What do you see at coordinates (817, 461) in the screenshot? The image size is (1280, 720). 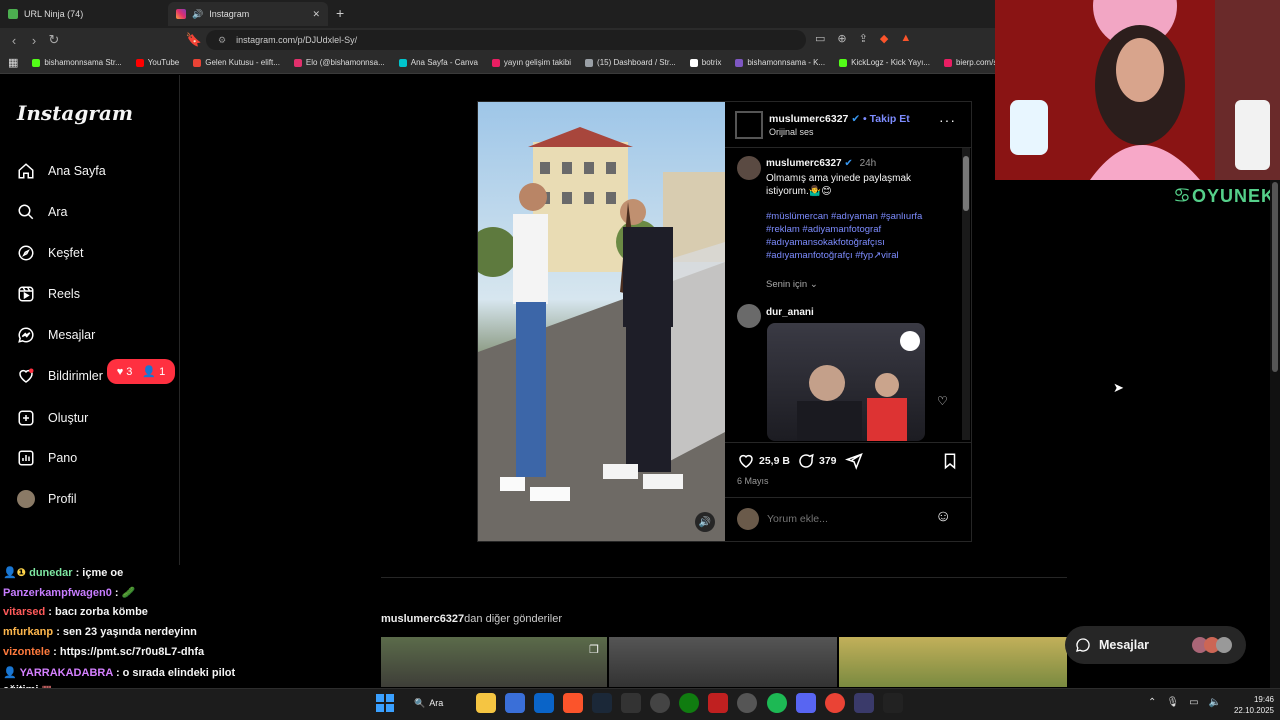 I see `comment-button: 379` at bounding box center [817, 461].